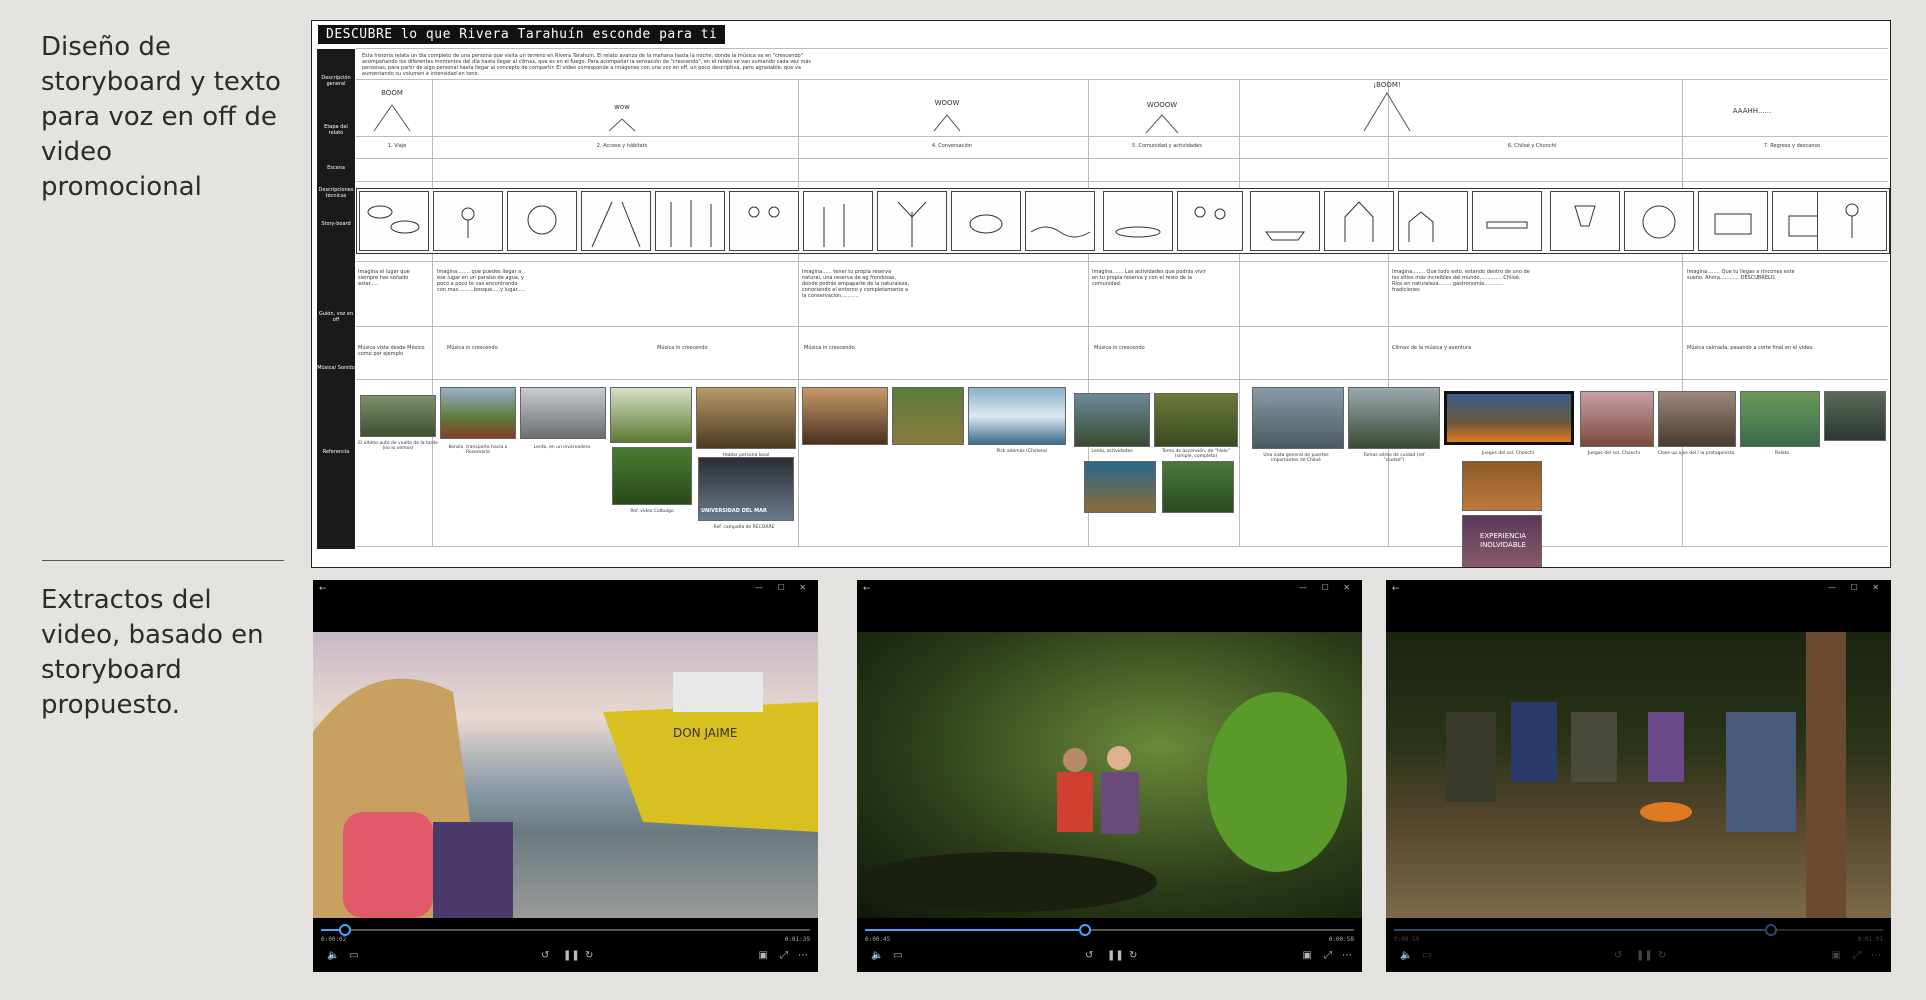  I want to click on video-player-3: ← — ☐ ✕ 0:00:59 0:01:01 🔈 ▭ ↺ ❚❚ ↻ ▣ ⤢ ⋯, so click(1638, 776).